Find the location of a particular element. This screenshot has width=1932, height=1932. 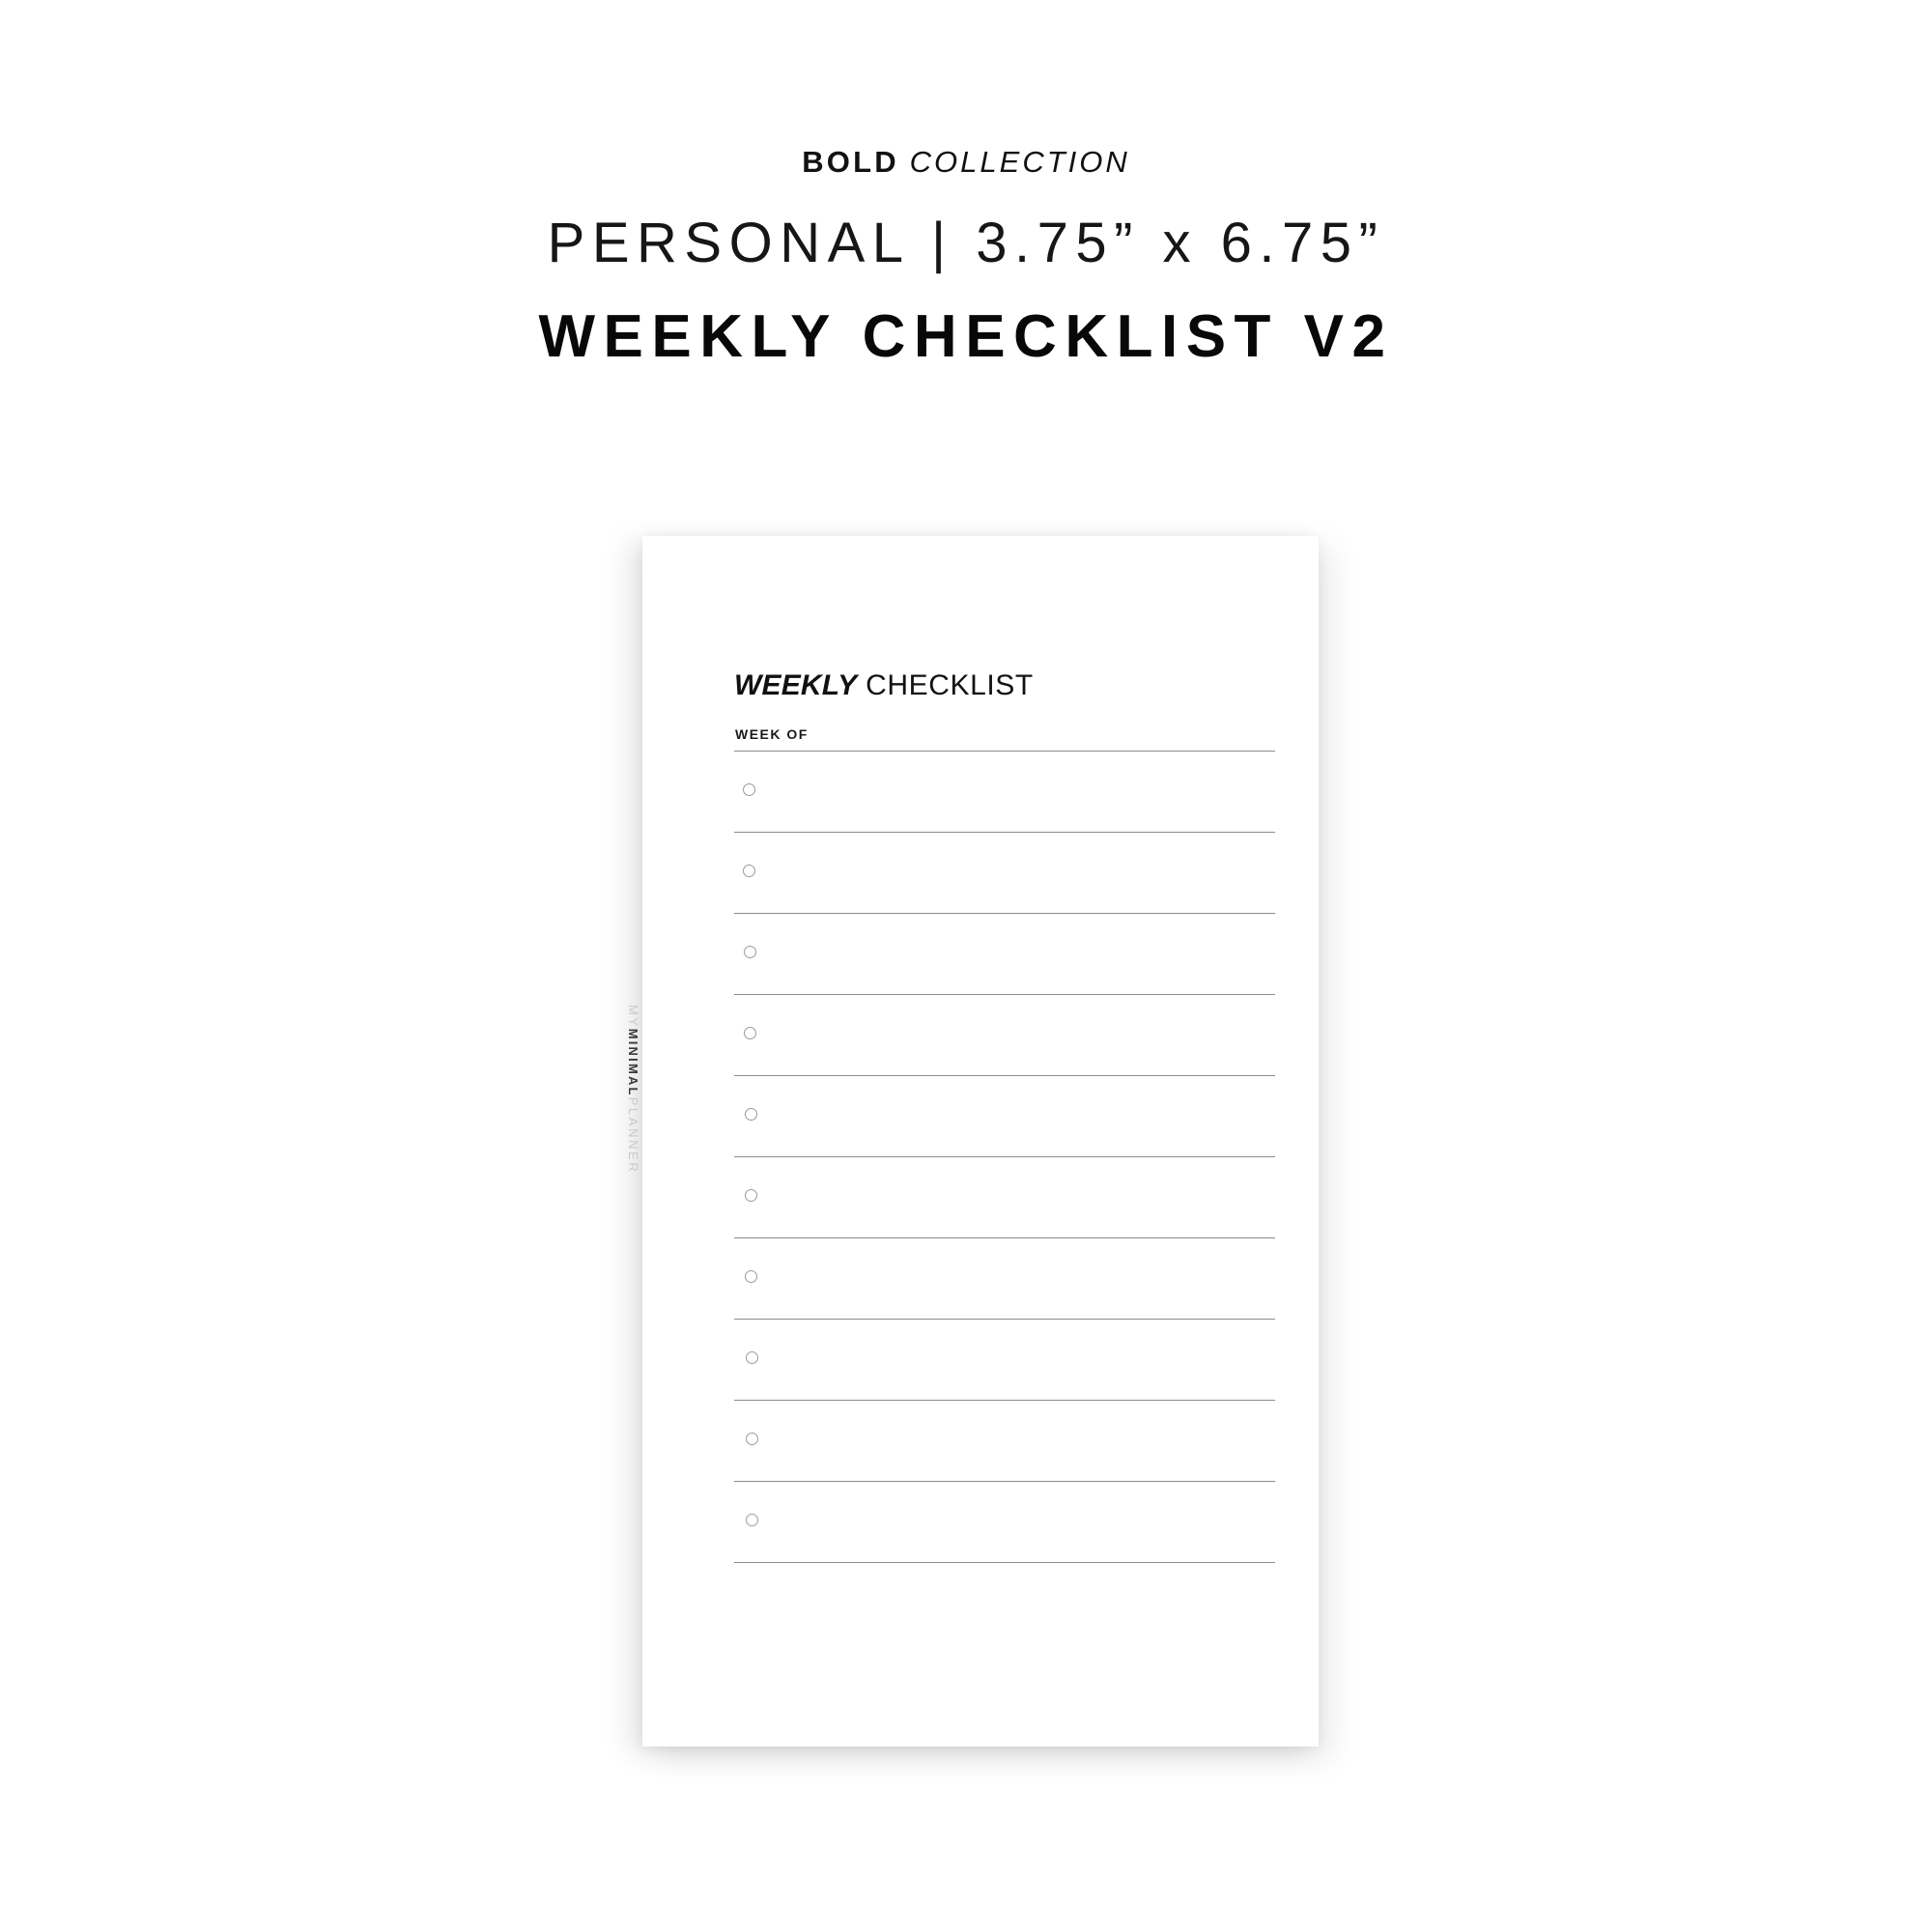

brand-watermark: MYMINIMALPLANNER is located at coordinates (633, 1149).